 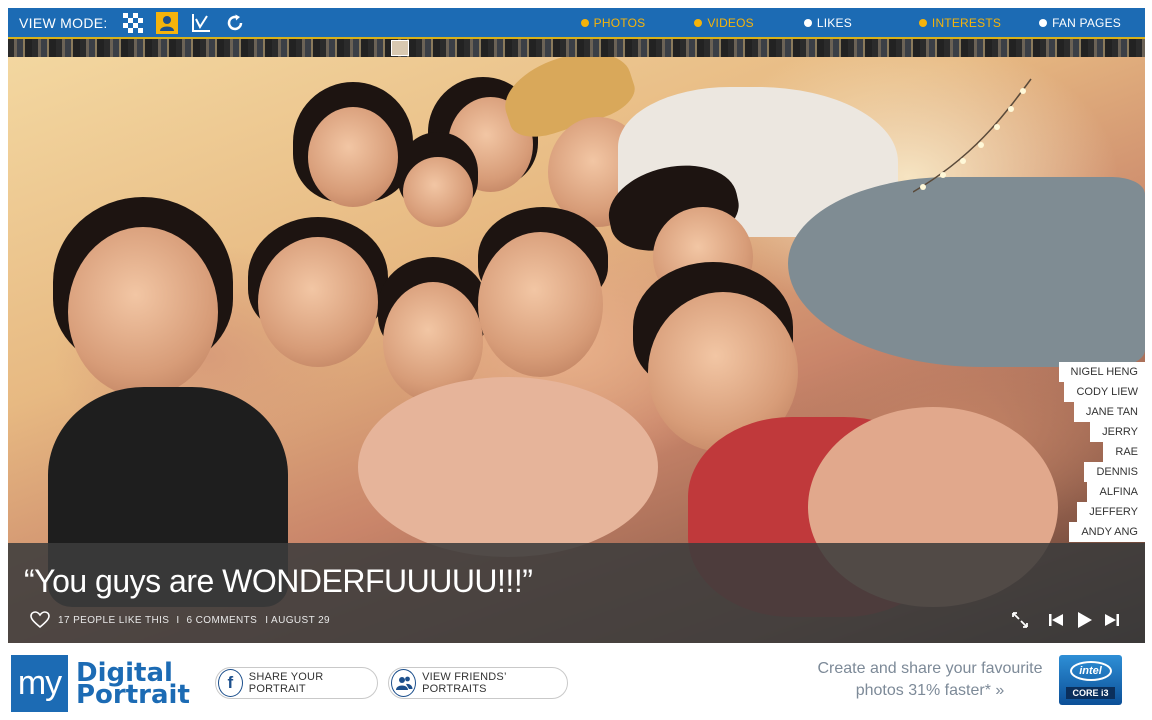 I want to click on logo-line-2: Portrait, so click(x=133, y=694).